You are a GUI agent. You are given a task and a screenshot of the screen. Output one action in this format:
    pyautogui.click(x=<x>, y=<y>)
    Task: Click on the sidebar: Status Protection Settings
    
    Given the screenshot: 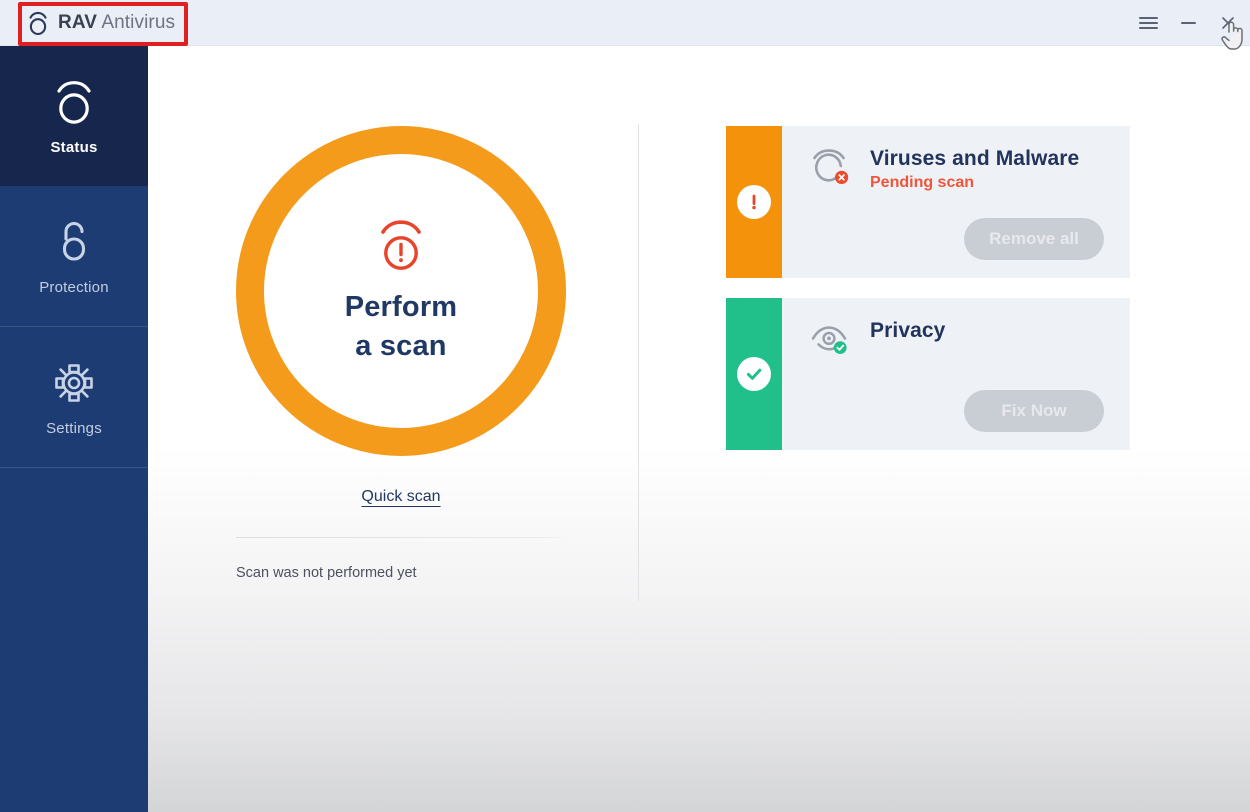 What is the action you would take?
    pyautogui.click(x=74, y=429)
    